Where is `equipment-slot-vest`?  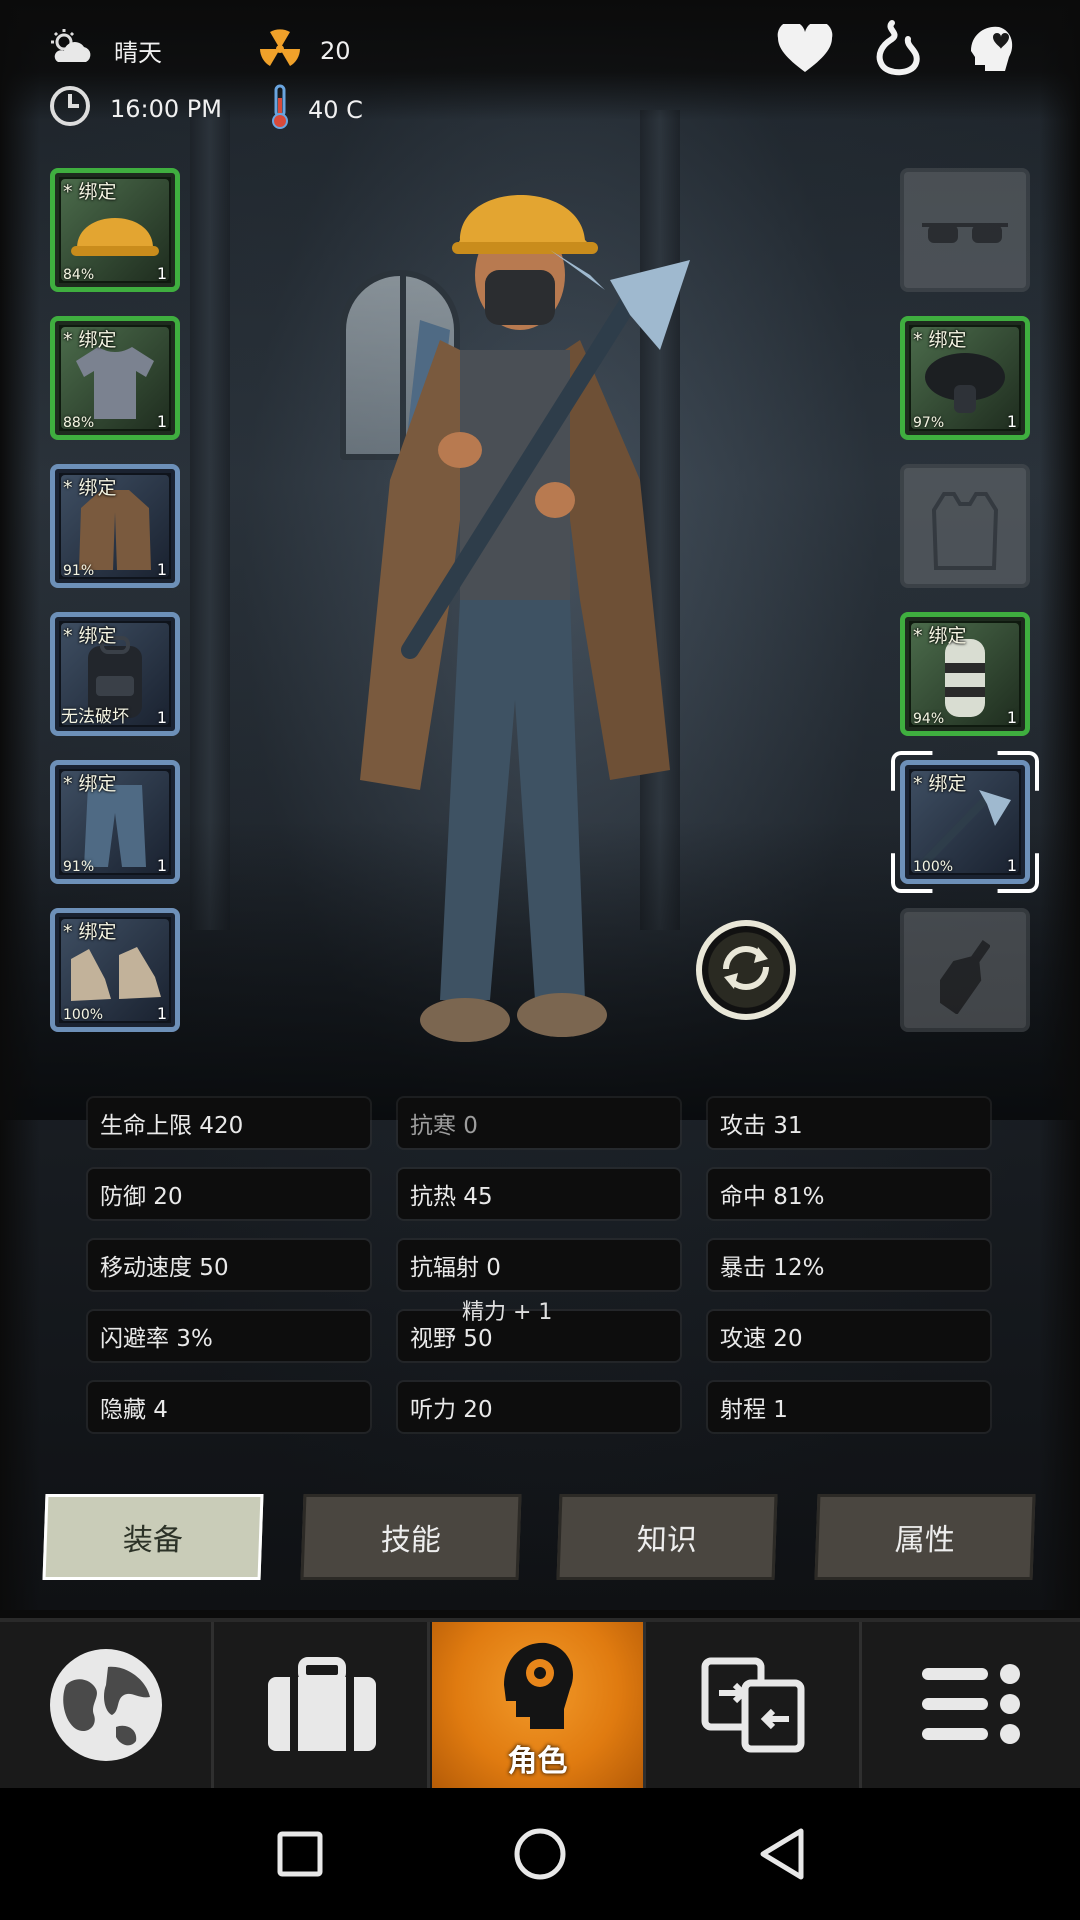 equipment-slot-vest is located at coordinates (965, 526).